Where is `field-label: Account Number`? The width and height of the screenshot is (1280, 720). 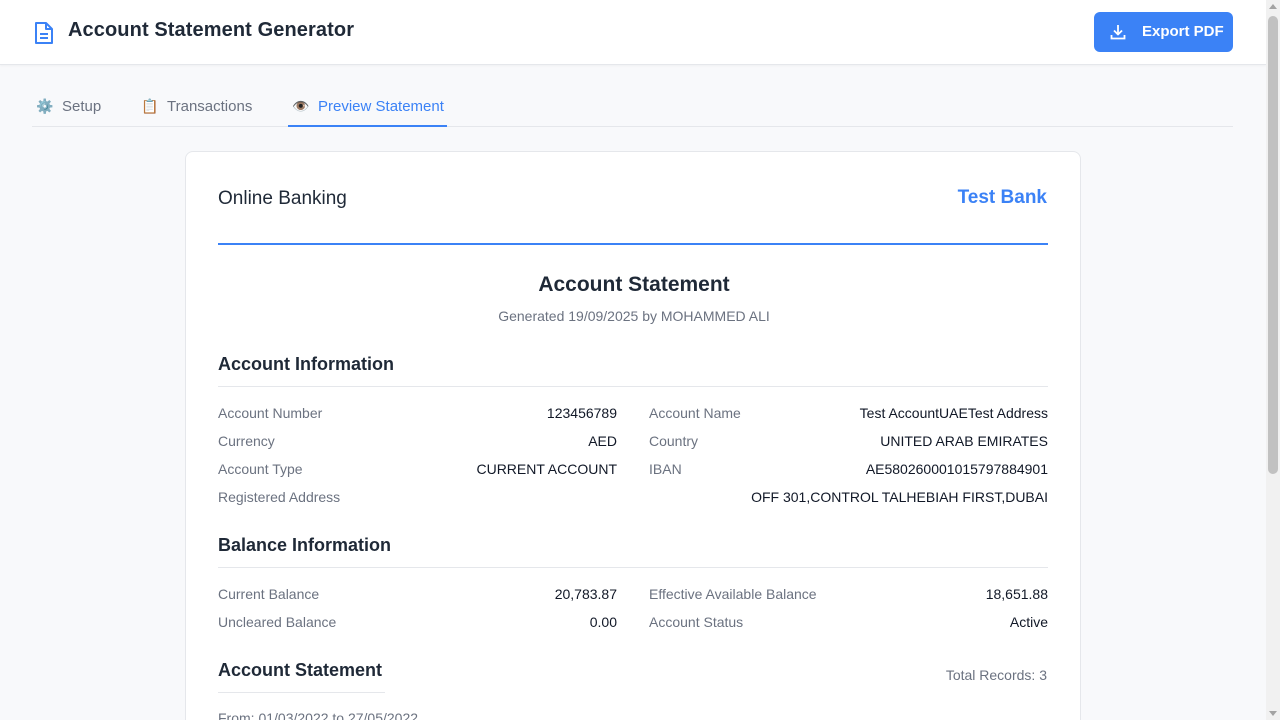
field-label: Account Number is located at coordinates (270, 413).